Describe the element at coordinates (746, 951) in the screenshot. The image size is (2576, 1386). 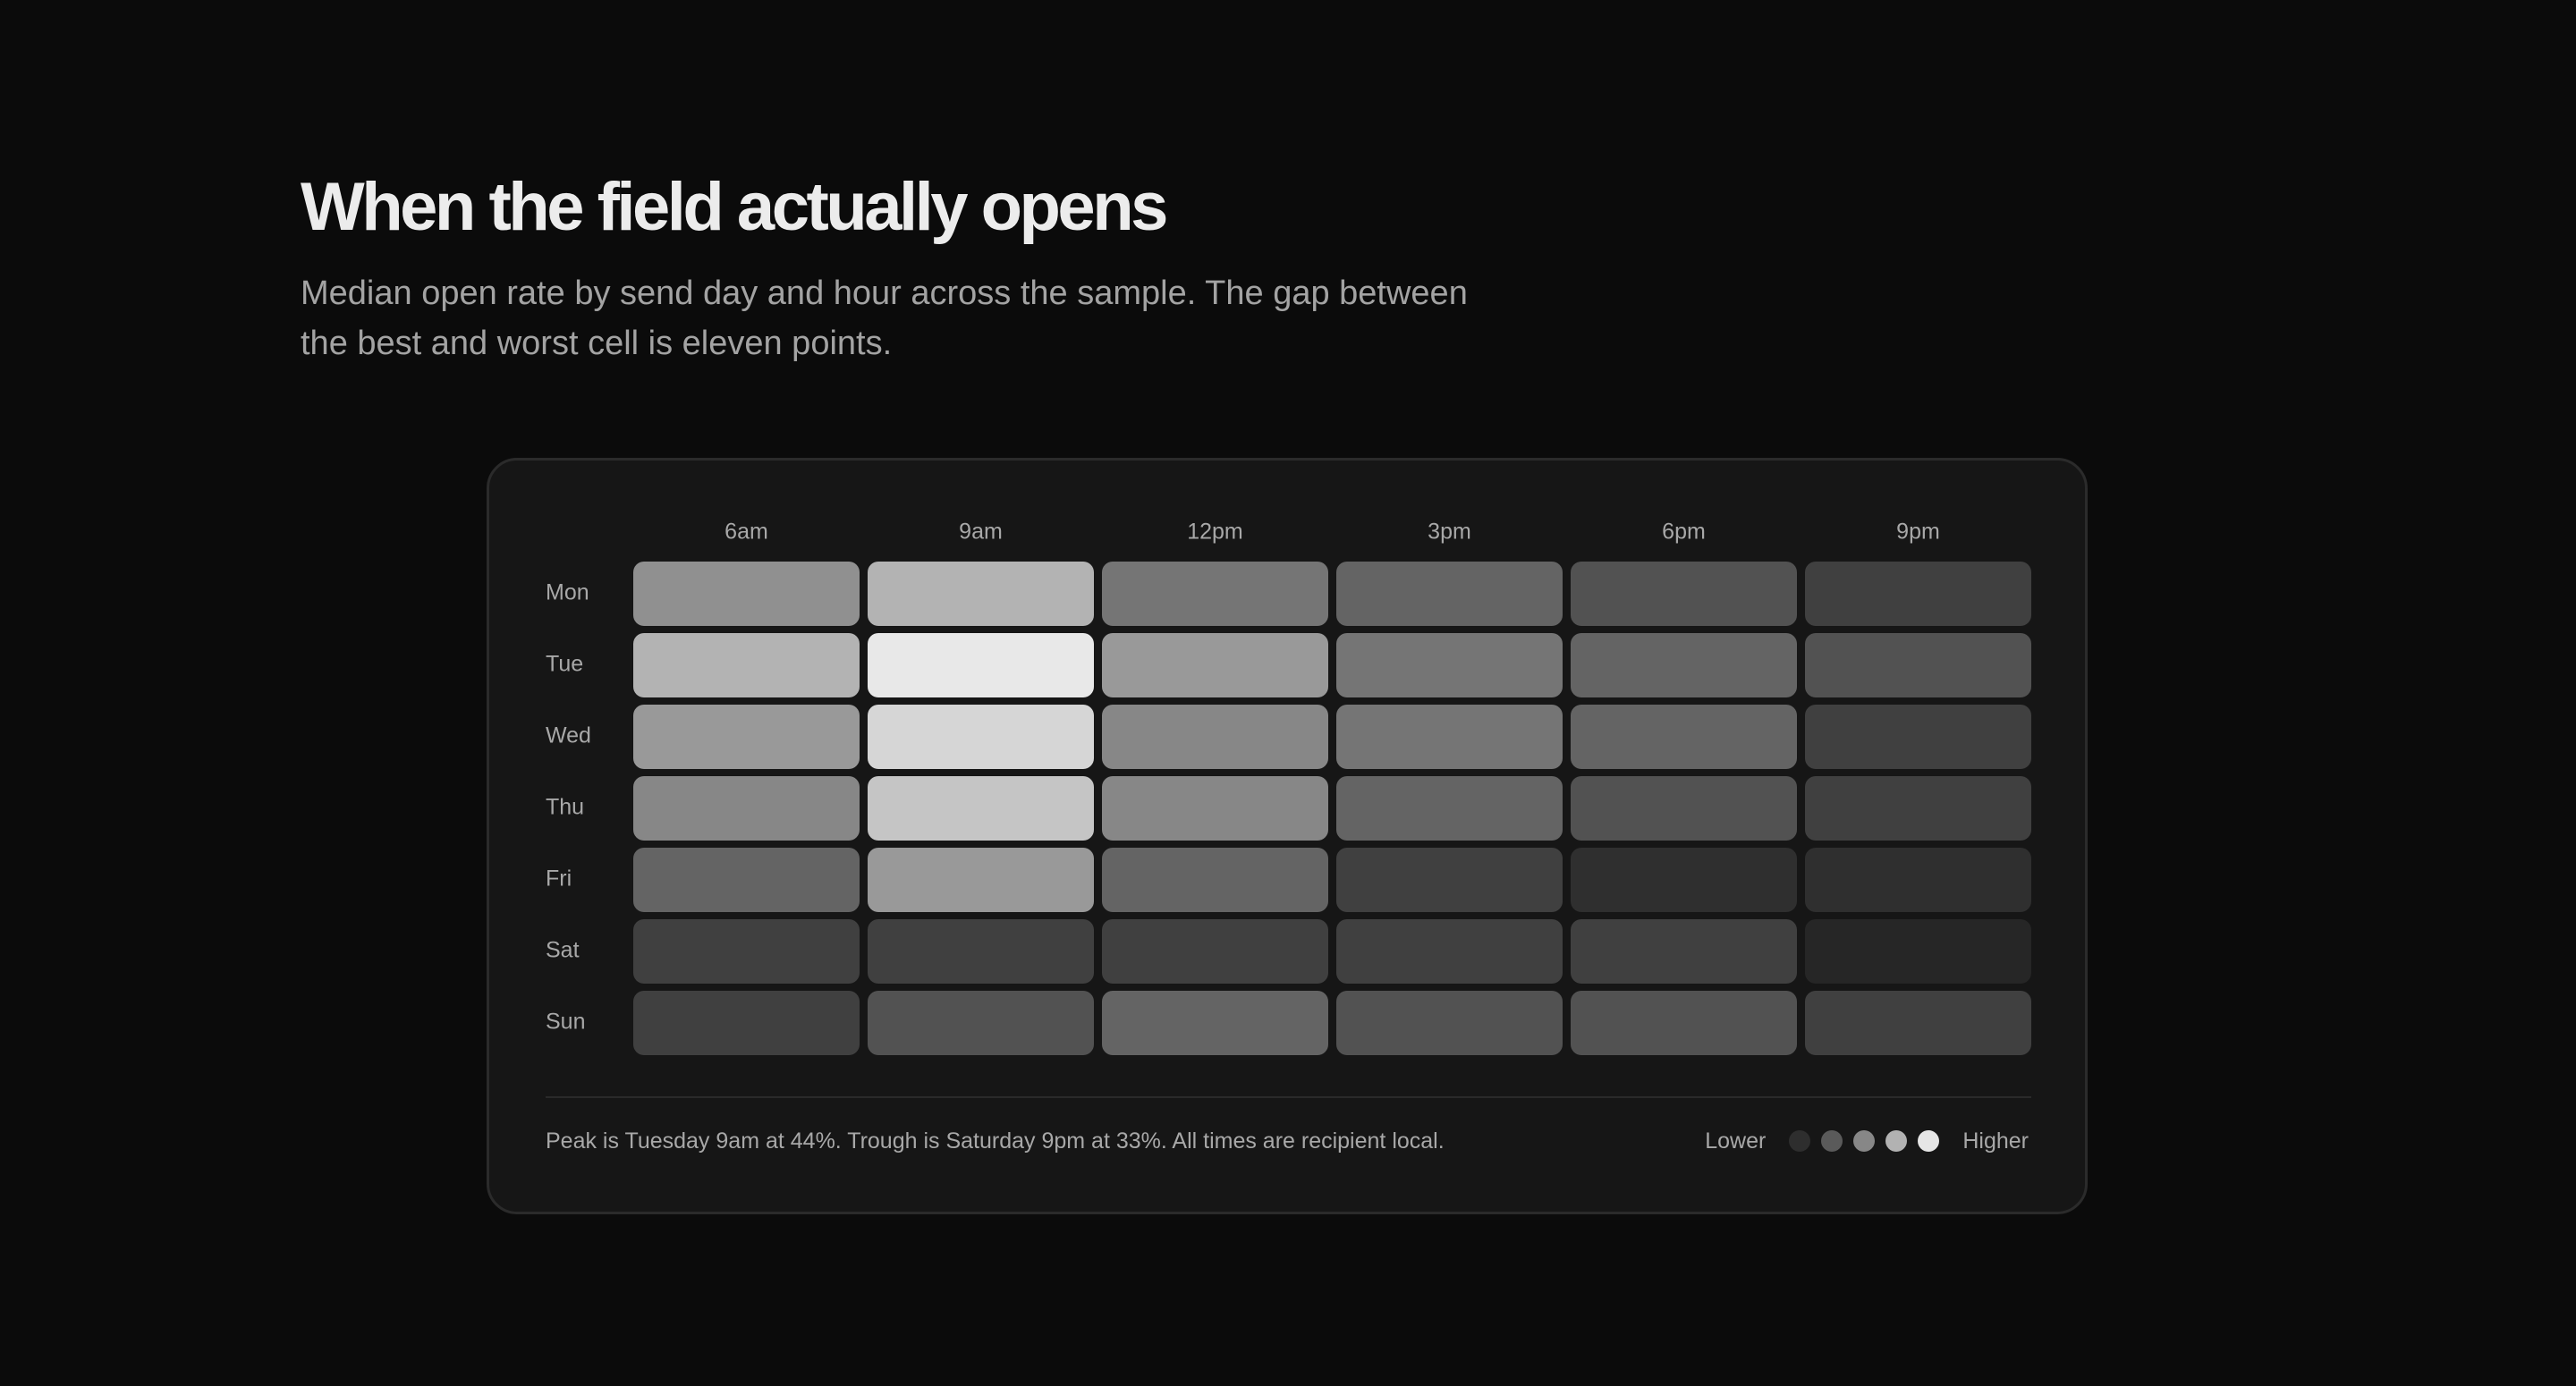
I see `heatmap-cell-sat-6am` at that location.